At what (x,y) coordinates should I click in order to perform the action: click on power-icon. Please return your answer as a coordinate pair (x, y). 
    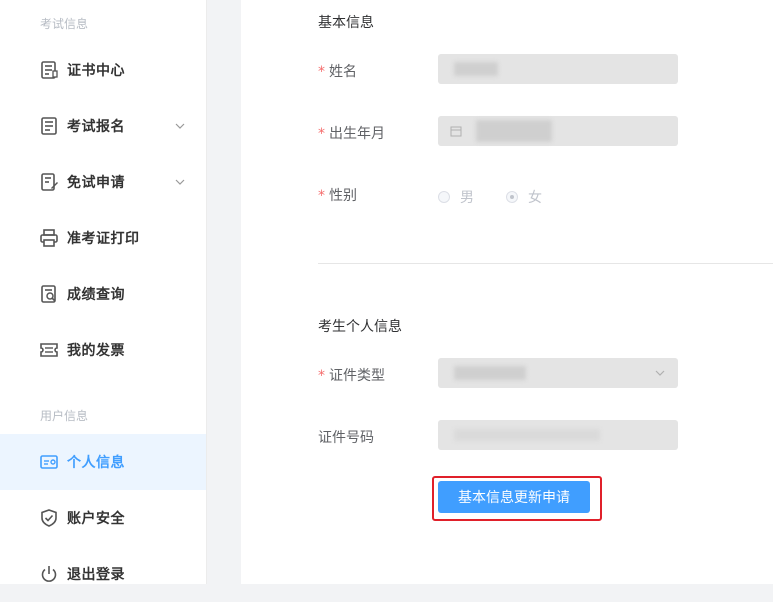
    Looking at the image, I should click on (49, 574).